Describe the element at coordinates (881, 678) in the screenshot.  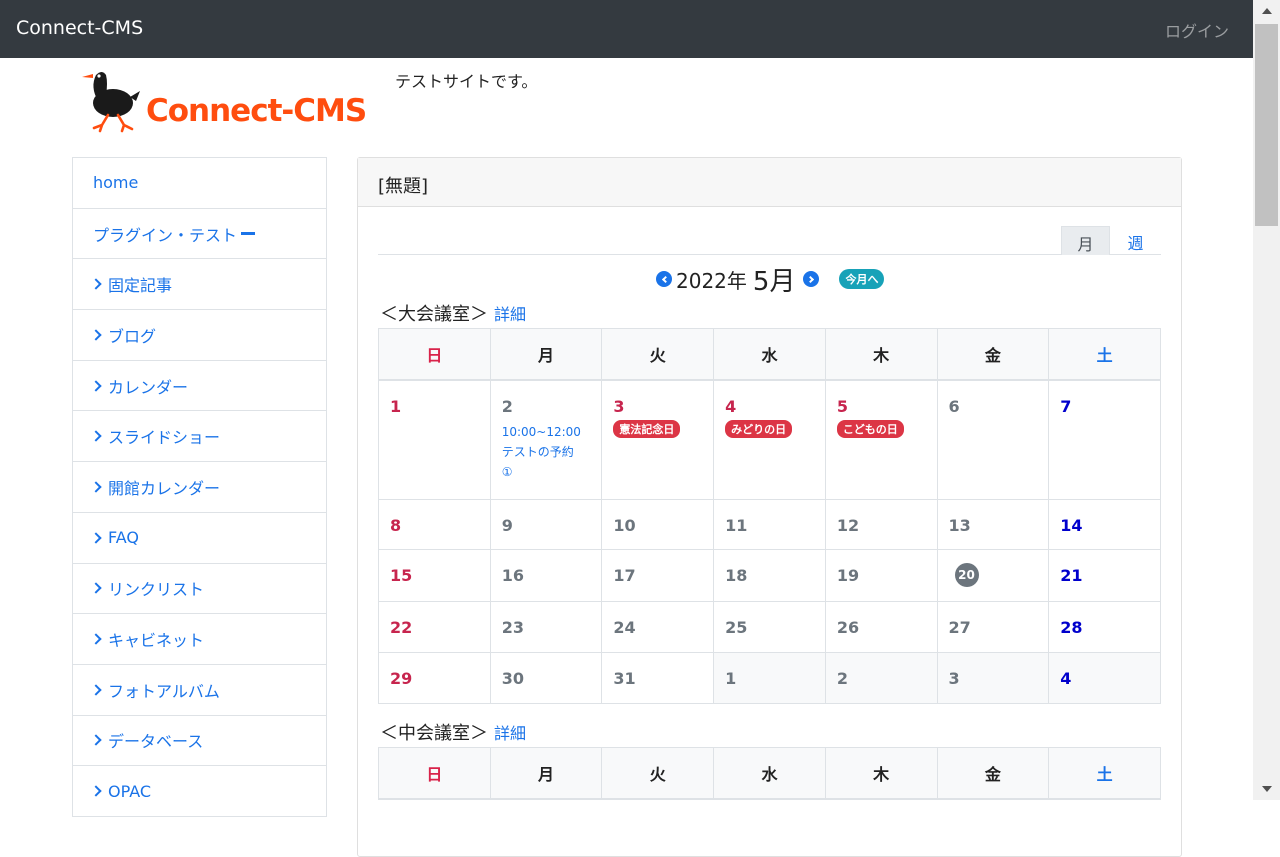
I see `day-cell-other-month: 2` at that location.